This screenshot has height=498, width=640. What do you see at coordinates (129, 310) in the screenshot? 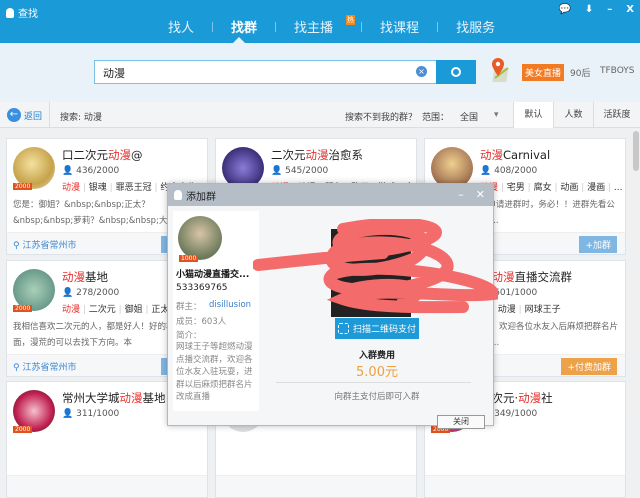
I see `tag: 御姐` at bounding box center [129, 310].